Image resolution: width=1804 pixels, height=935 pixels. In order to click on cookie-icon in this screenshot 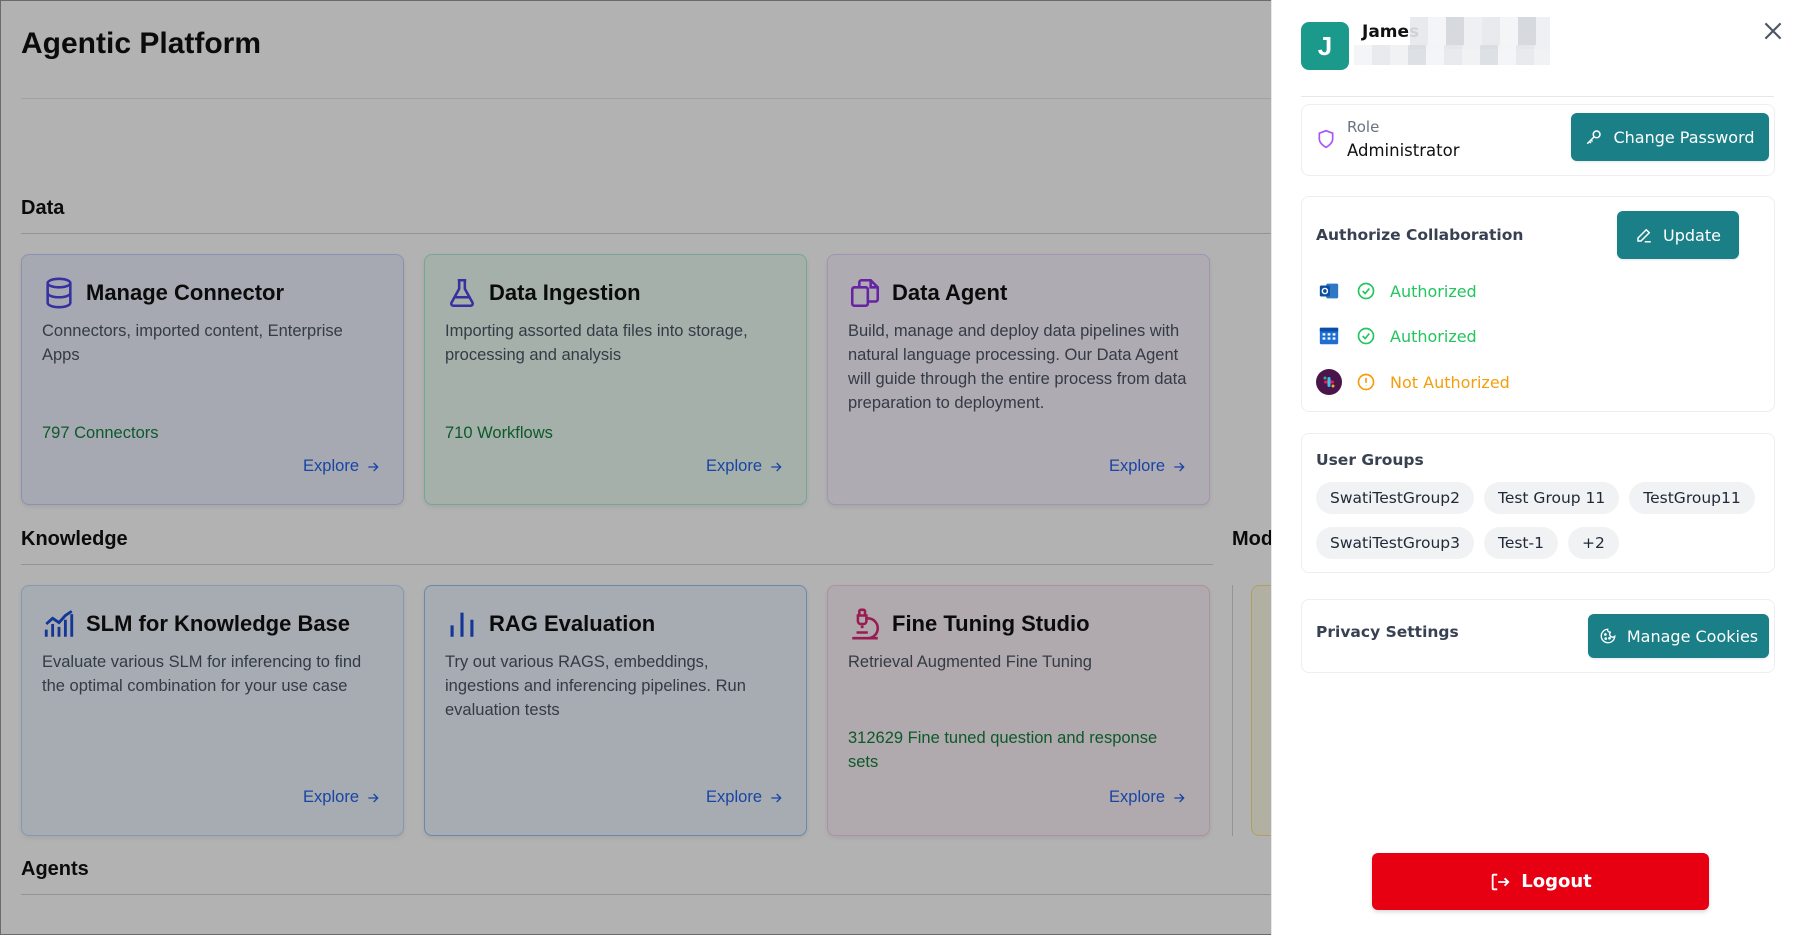, I will do `click(1608, 636)`.